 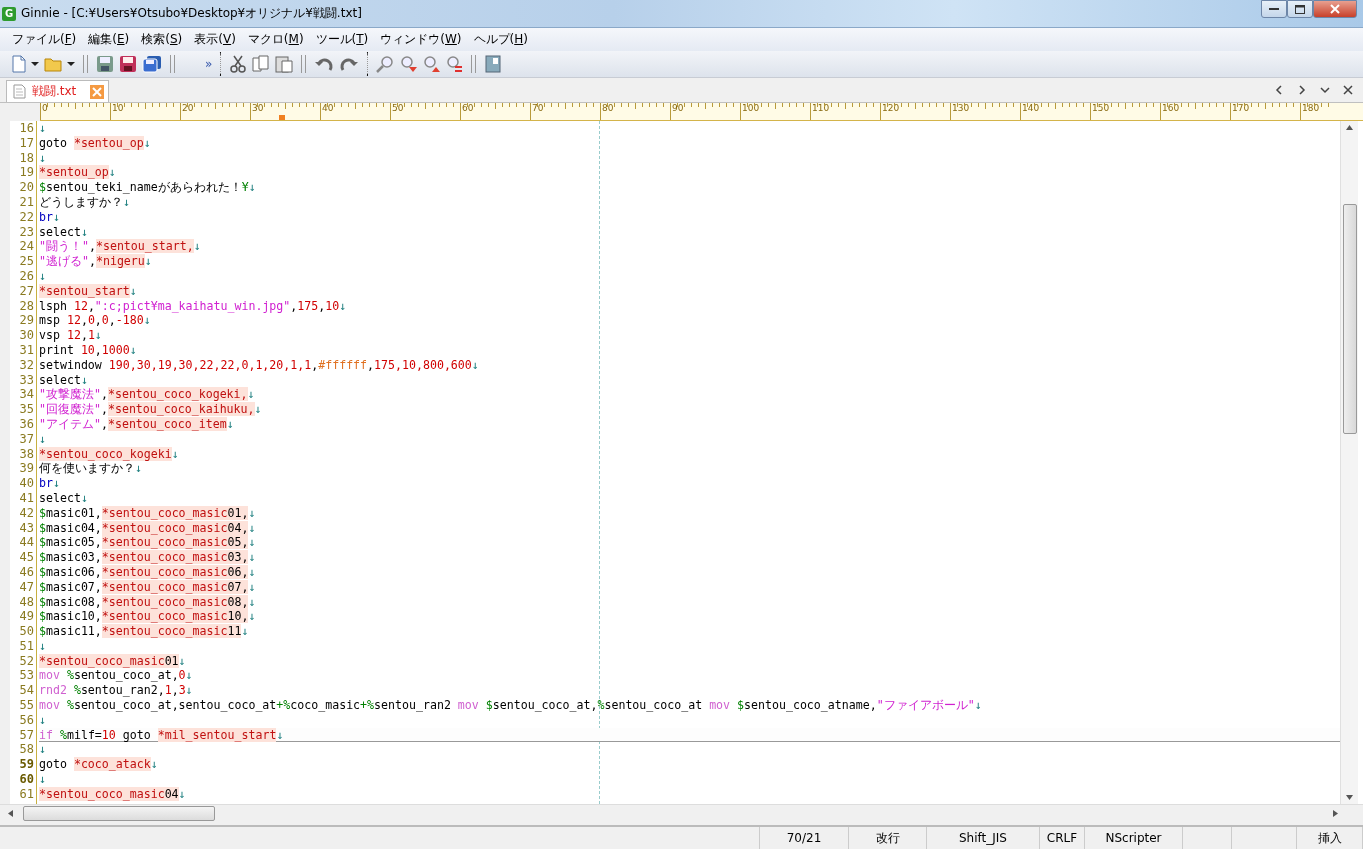 What do you see at coordinates (804, 838) in the screenshot?
I see `status-cell: 70/21` at bounding box center [804, 838].